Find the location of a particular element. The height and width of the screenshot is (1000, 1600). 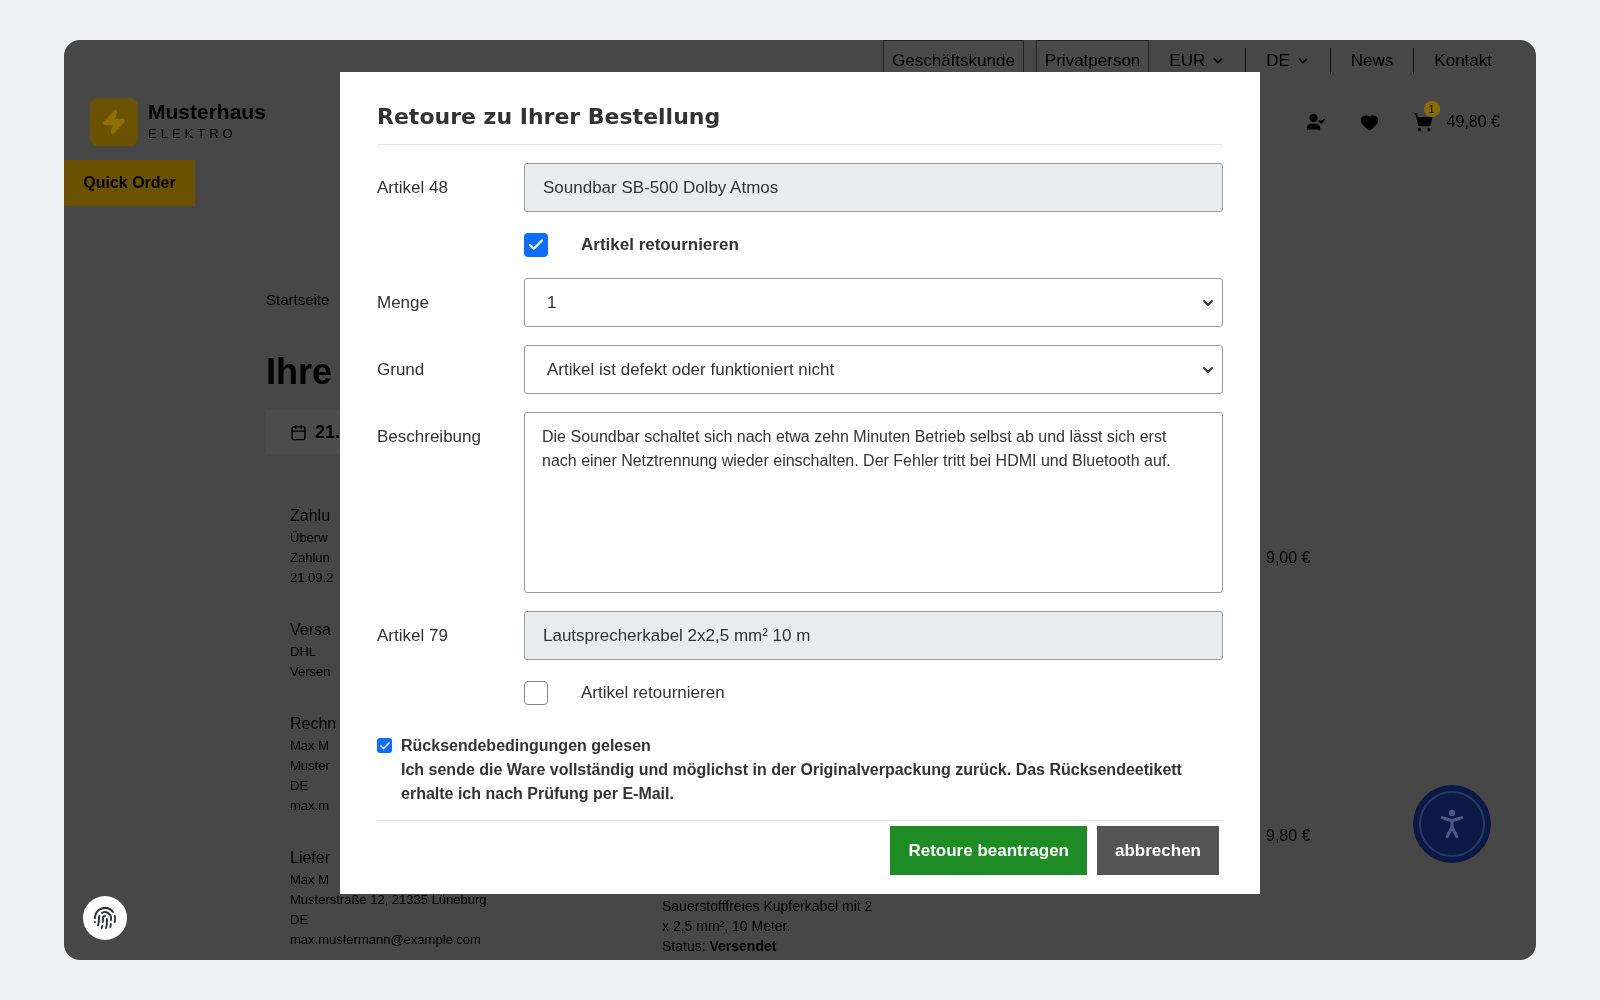

item-name-field: Lautsprecherkabel 2x2,5 mm² 10 m is located at coordinates (873, 635).